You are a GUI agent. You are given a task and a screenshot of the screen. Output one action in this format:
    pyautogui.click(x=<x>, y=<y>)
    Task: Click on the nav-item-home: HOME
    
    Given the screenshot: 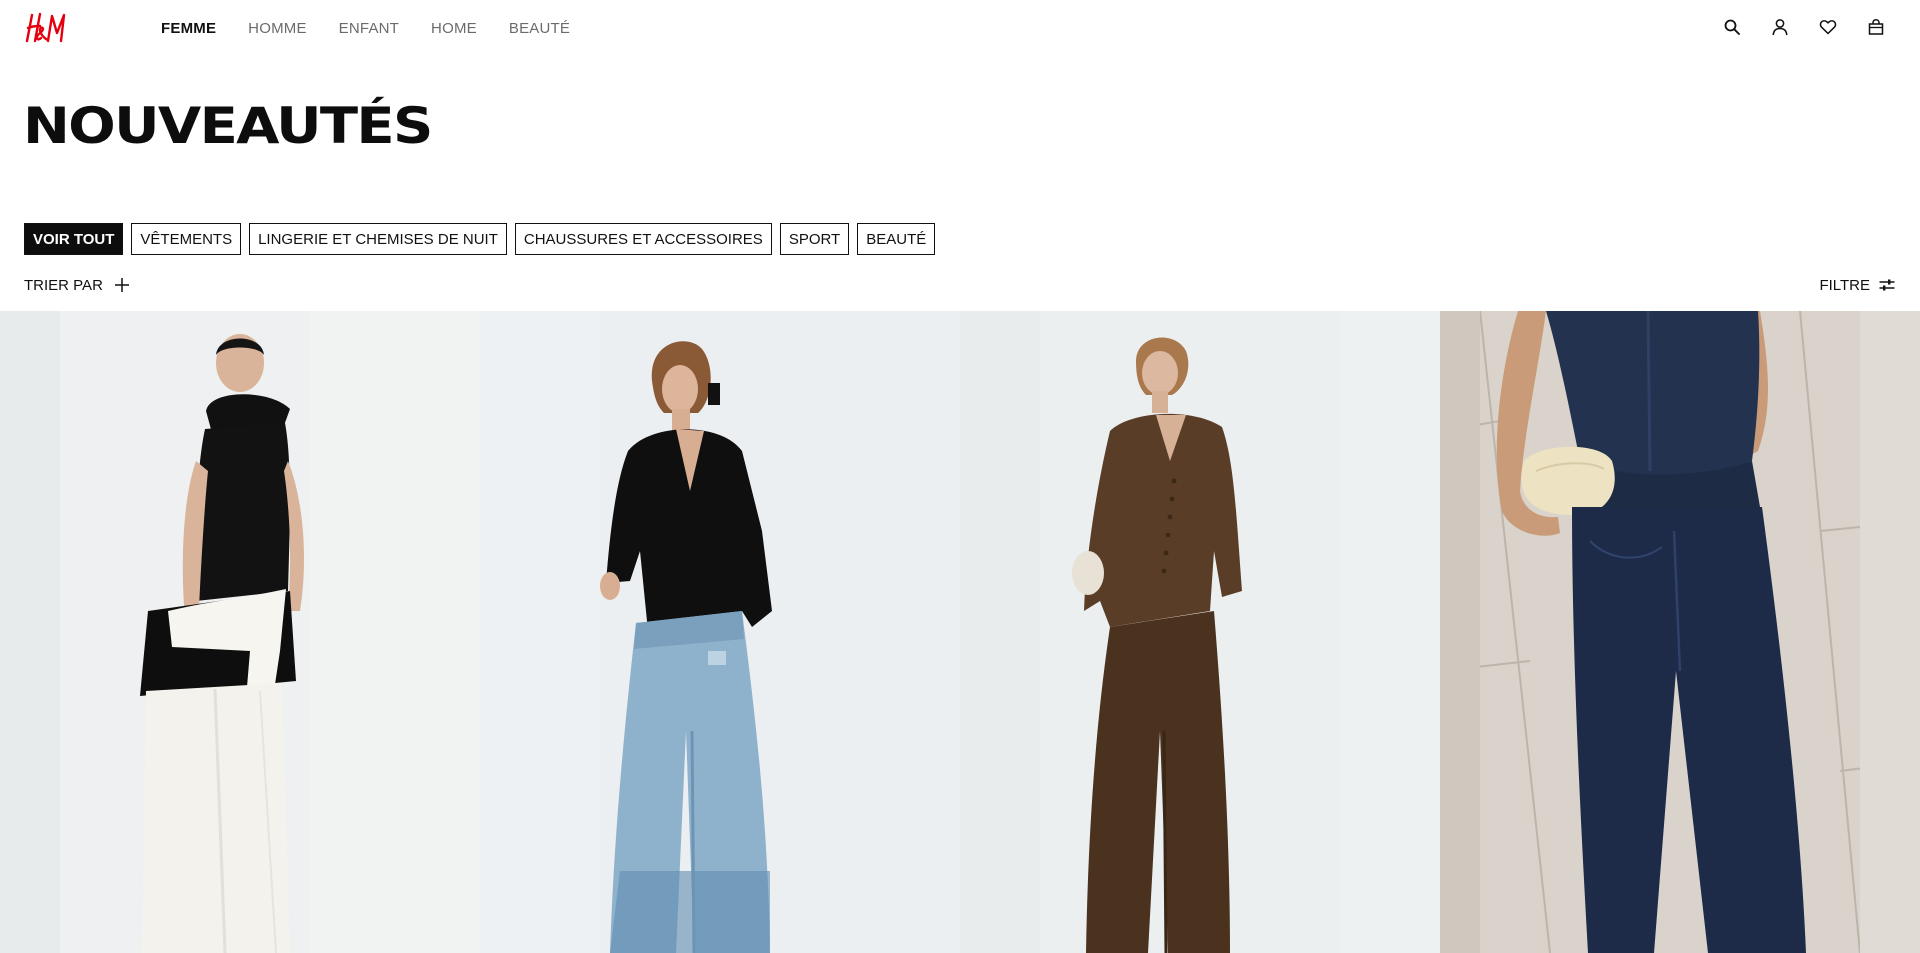 What is the action you would take?
    pyautogui.click(x=454, y=28)
    